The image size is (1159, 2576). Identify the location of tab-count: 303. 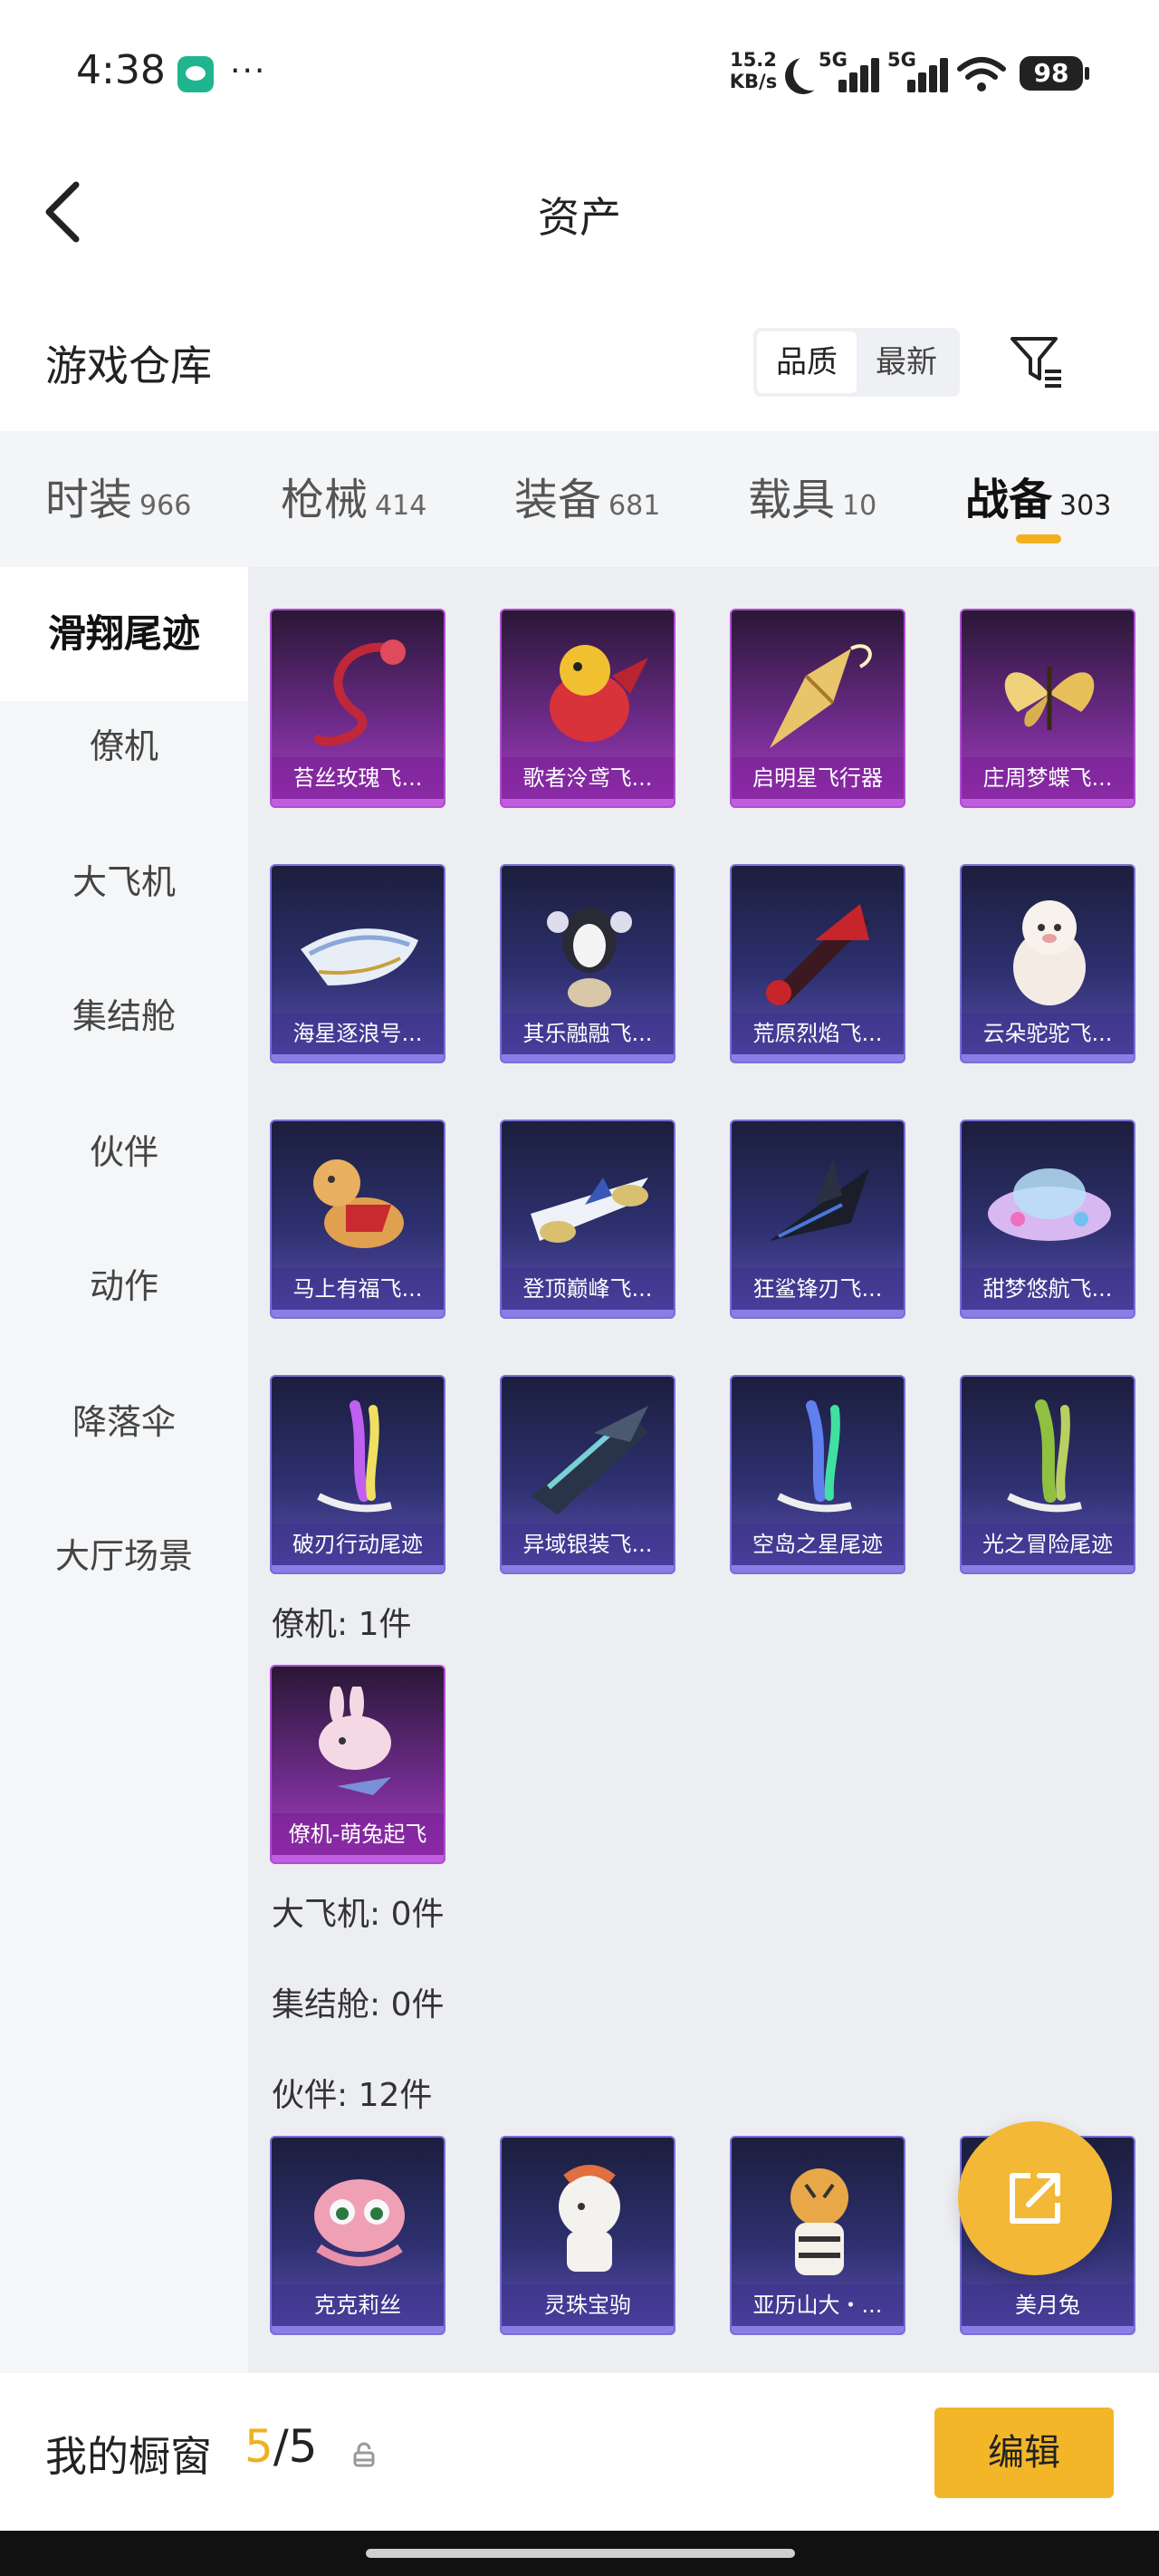
(1085, 506).